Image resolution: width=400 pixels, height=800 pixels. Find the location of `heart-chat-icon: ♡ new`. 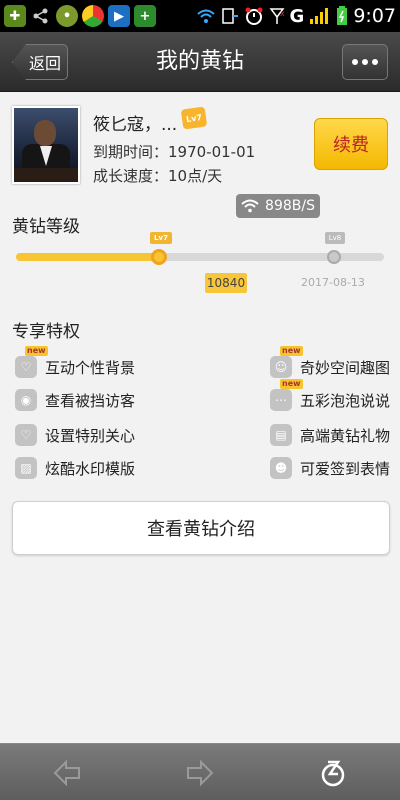

heart-chat-icon: ♡ new is located at coordinates (31, 362).